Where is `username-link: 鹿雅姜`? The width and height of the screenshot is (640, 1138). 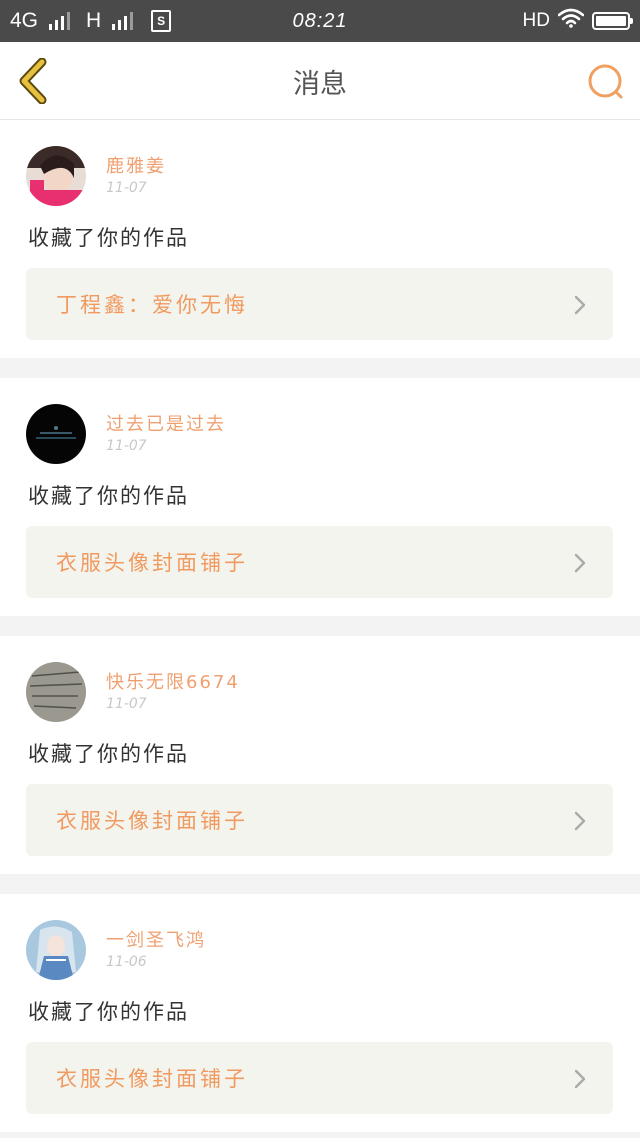
username-link: 鹿雅姜 is located at coordinates (136, 165).